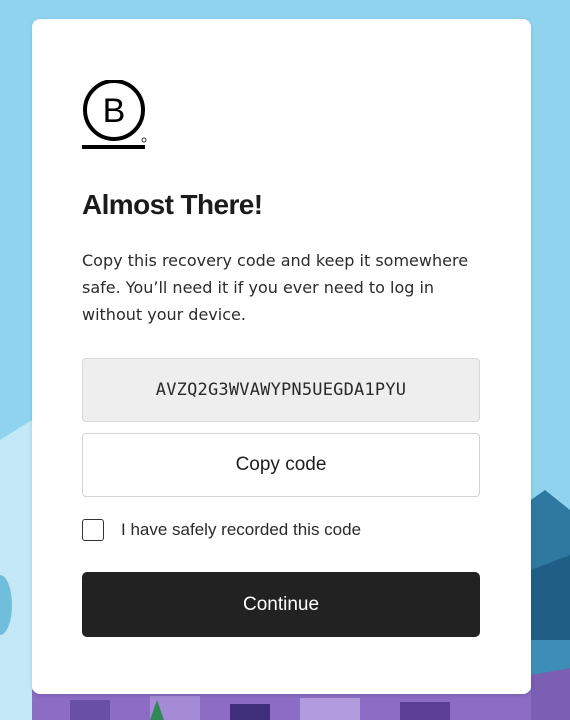  What do you see at coordinates (281, 465) in the screenshot?
I see `copy-code-button: Copy code` at bounding box center [281, 465].